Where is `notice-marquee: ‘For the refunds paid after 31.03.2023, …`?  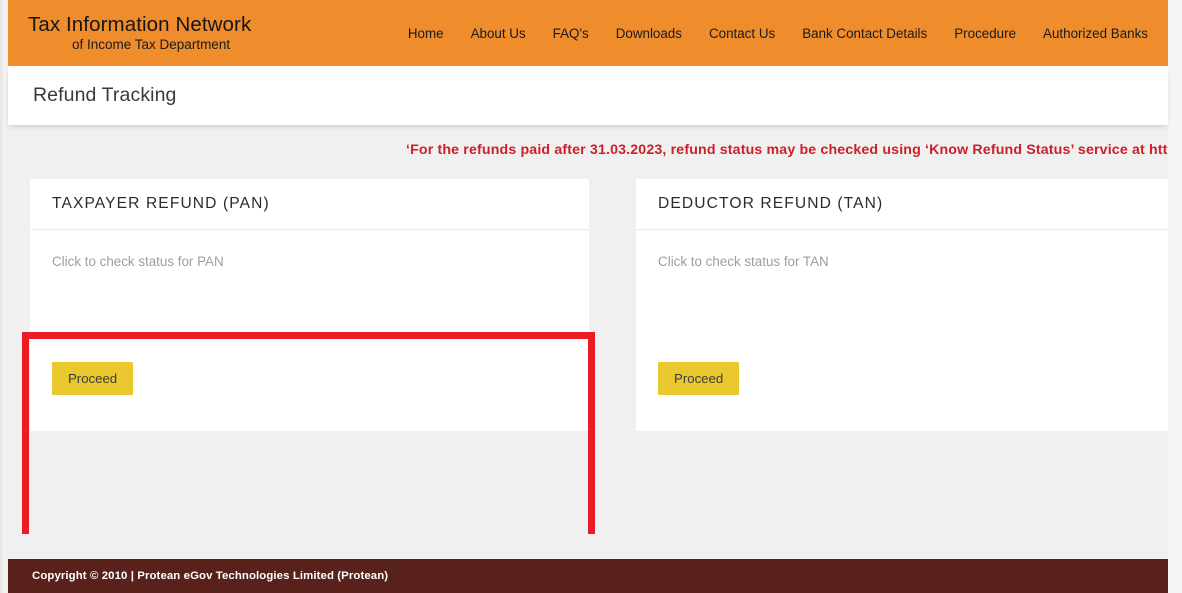
notice-marquee: ‘For the refunds paid after 31.03.2023, … is located at coordinates (588, 152).